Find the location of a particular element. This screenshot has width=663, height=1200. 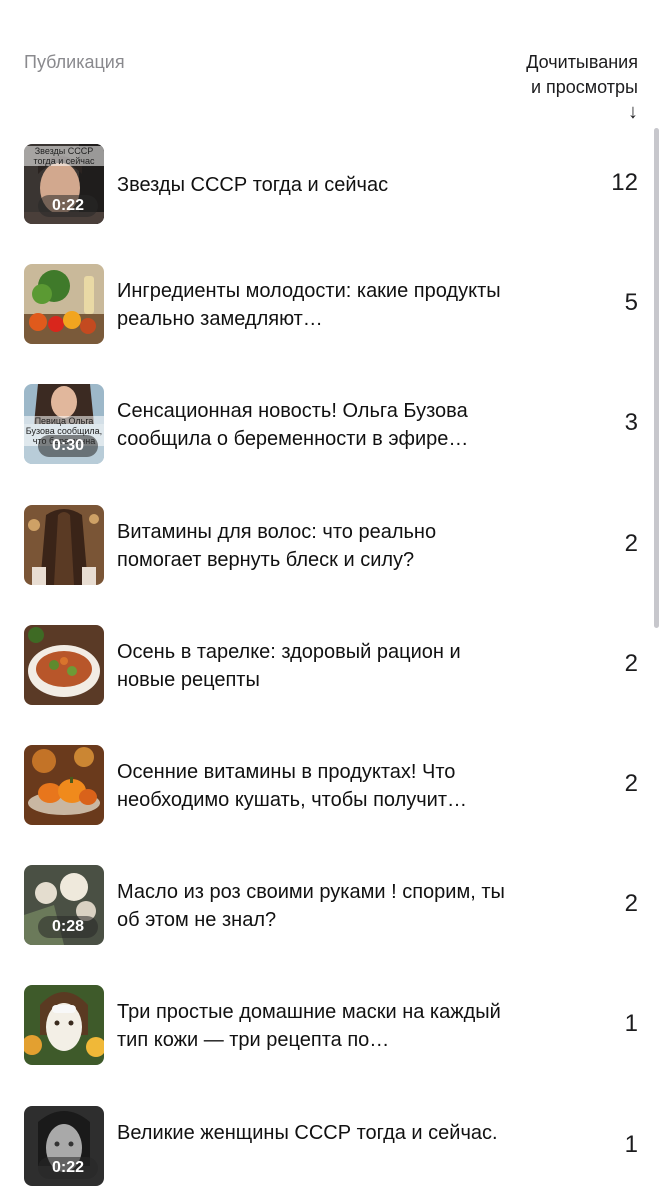

vertical-scrollbar is located at coordinates (656, 378).